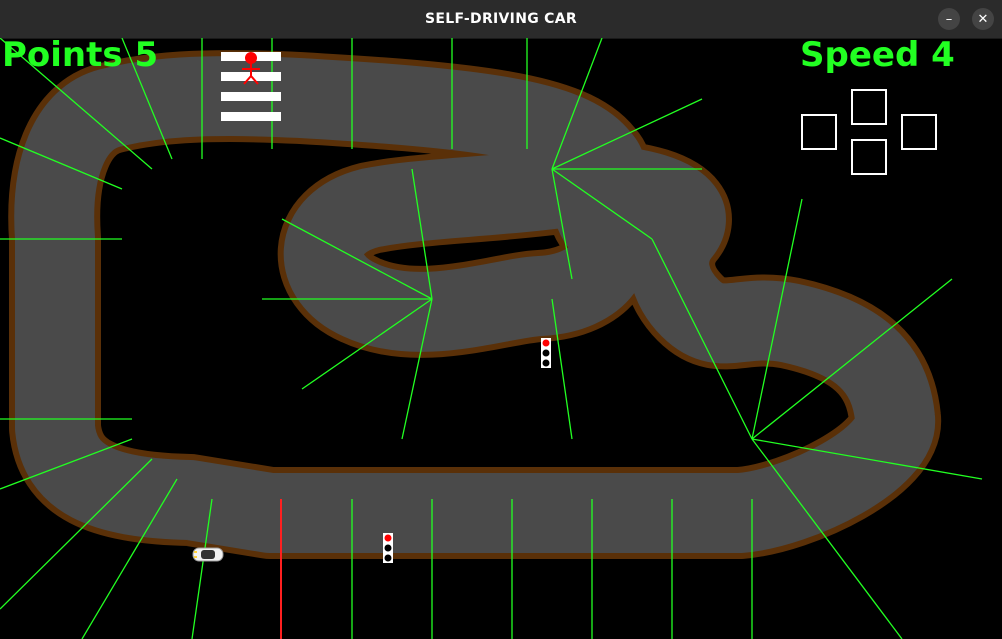 This screenshot has width=1002, height=639. What do you see at coordinates (869, 107) in the screenshot?
I see `up-key-indicator` at bounding box center [869, 107].